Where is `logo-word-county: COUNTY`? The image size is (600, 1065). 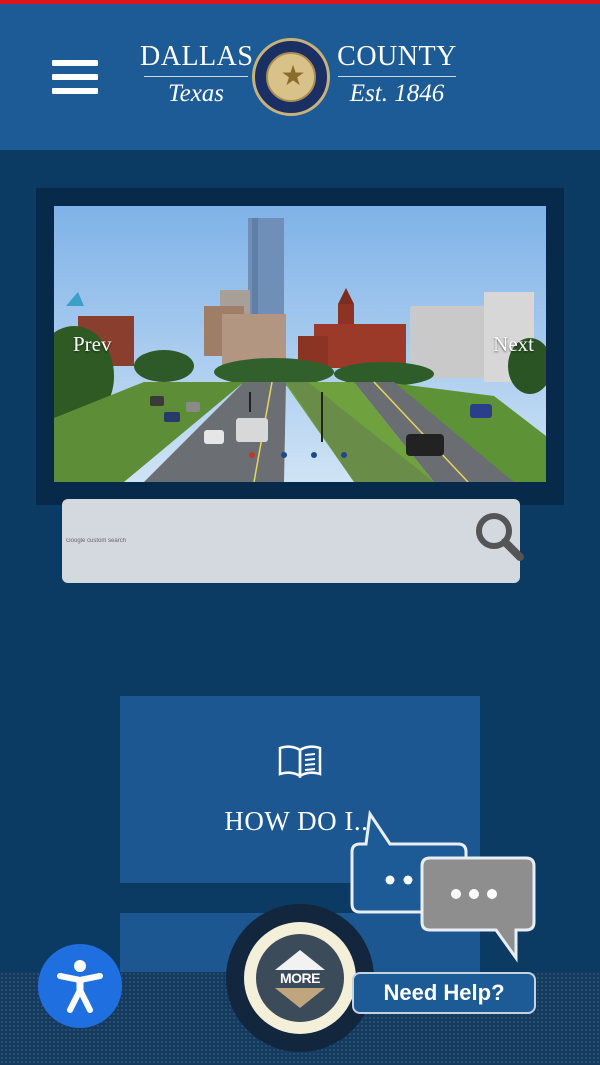 logo-word-county: COUNTY is located at coordinates (397, 56).